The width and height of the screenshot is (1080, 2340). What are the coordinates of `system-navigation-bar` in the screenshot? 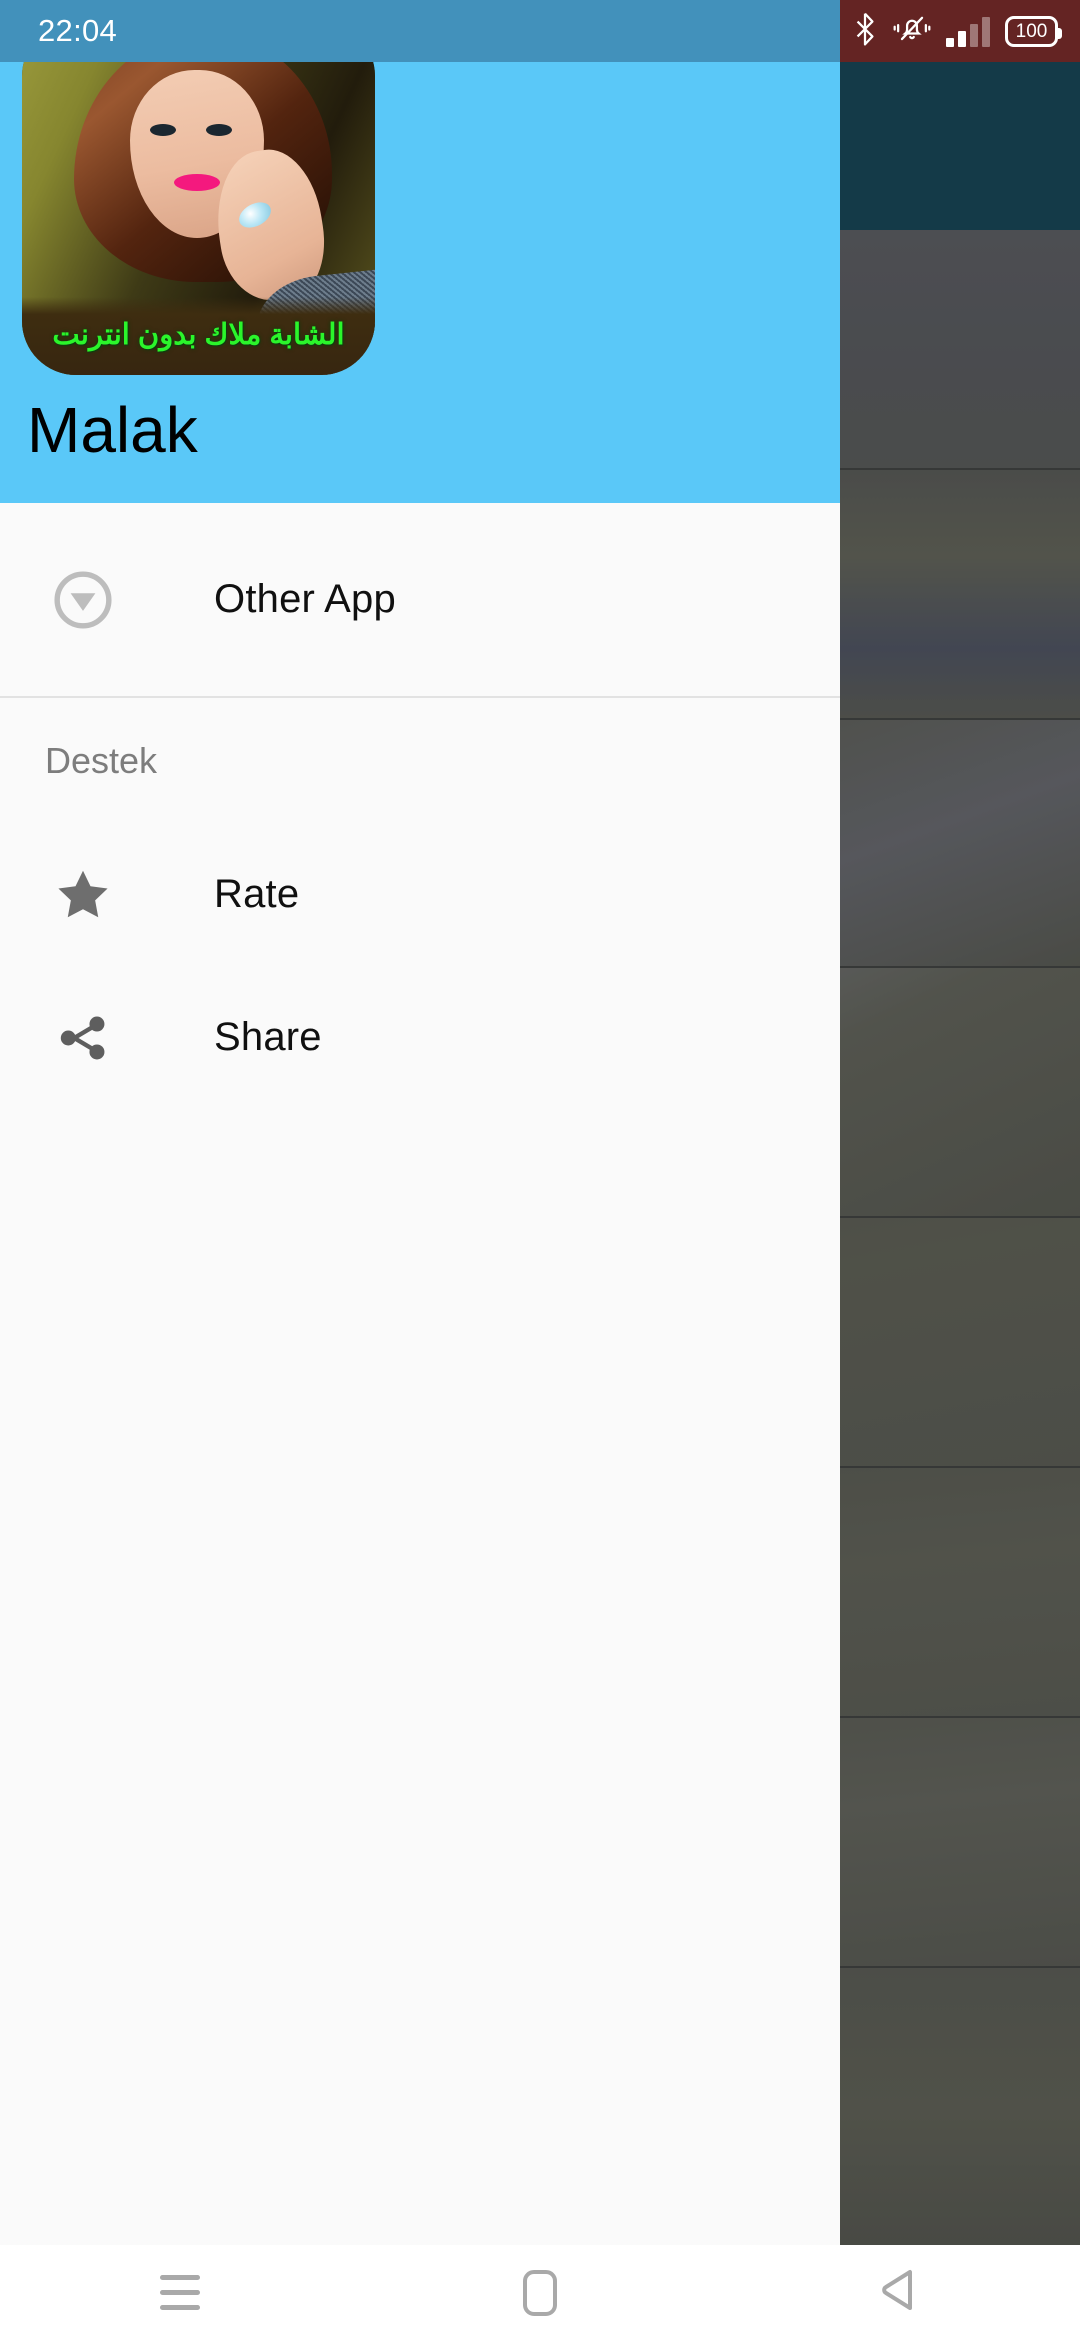 It's located at (540, 2292).